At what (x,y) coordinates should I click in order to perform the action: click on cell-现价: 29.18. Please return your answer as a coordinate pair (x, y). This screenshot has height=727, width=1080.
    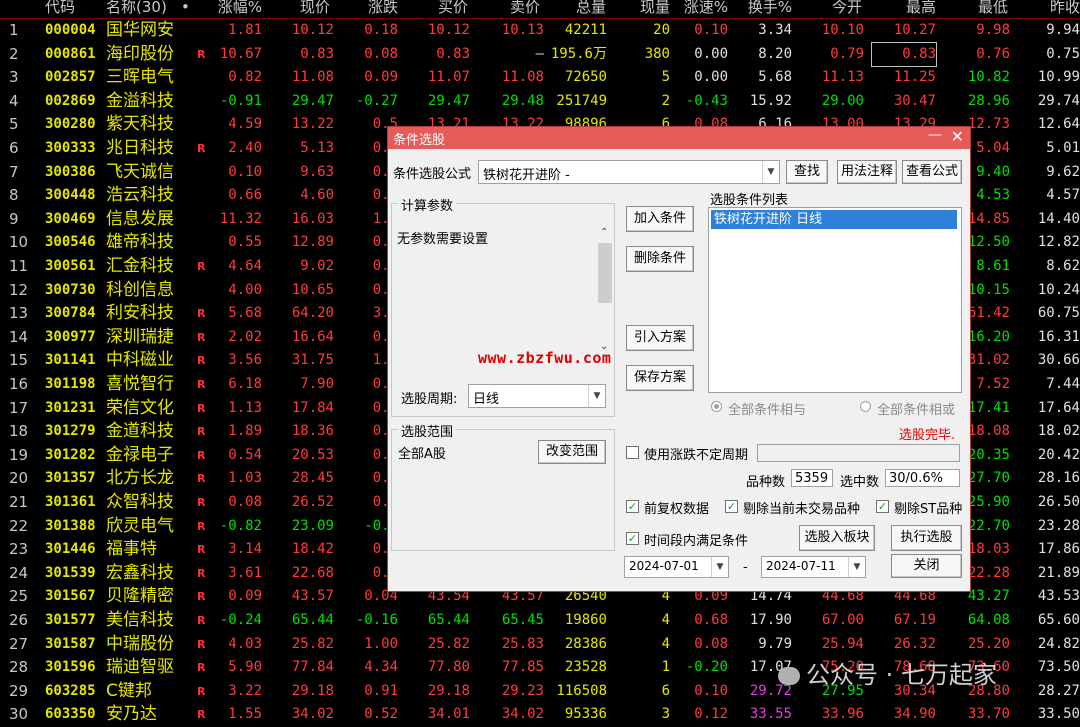
    Looking at the image, I should click on (312, 690).